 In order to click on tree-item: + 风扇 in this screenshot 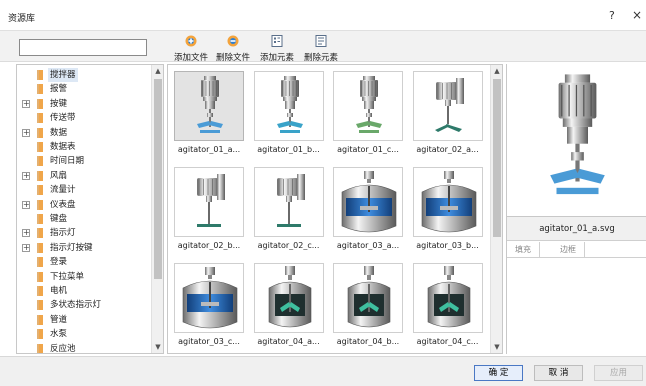, I will do `click(84, 176)`.